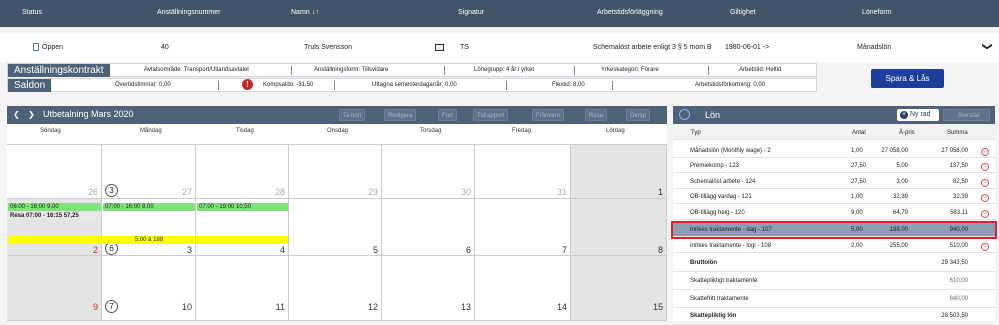  Describe the element at coordinates (242, 172) in the screenshot. I see `day-cell: 28` at that location.